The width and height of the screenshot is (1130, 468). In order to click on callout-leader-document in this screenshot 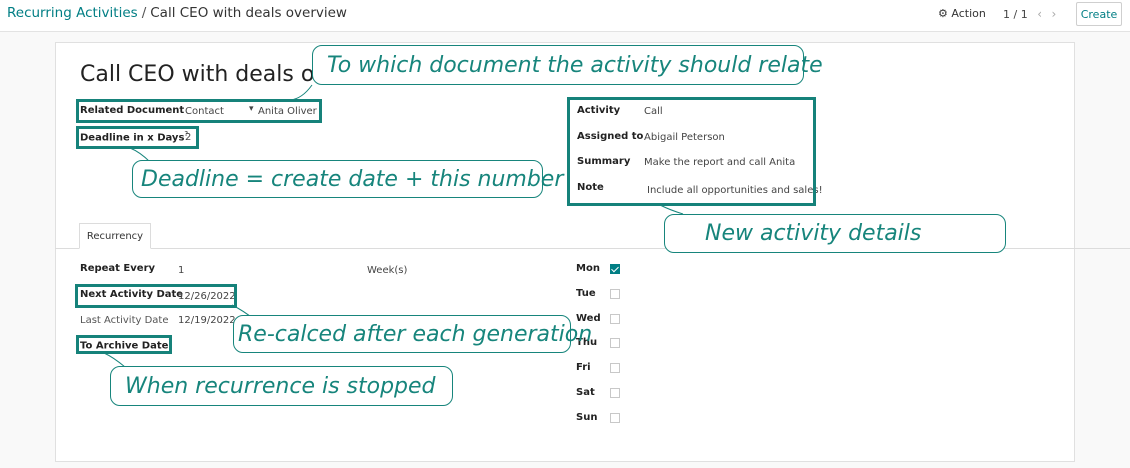, I will do `click(301, 92)`.